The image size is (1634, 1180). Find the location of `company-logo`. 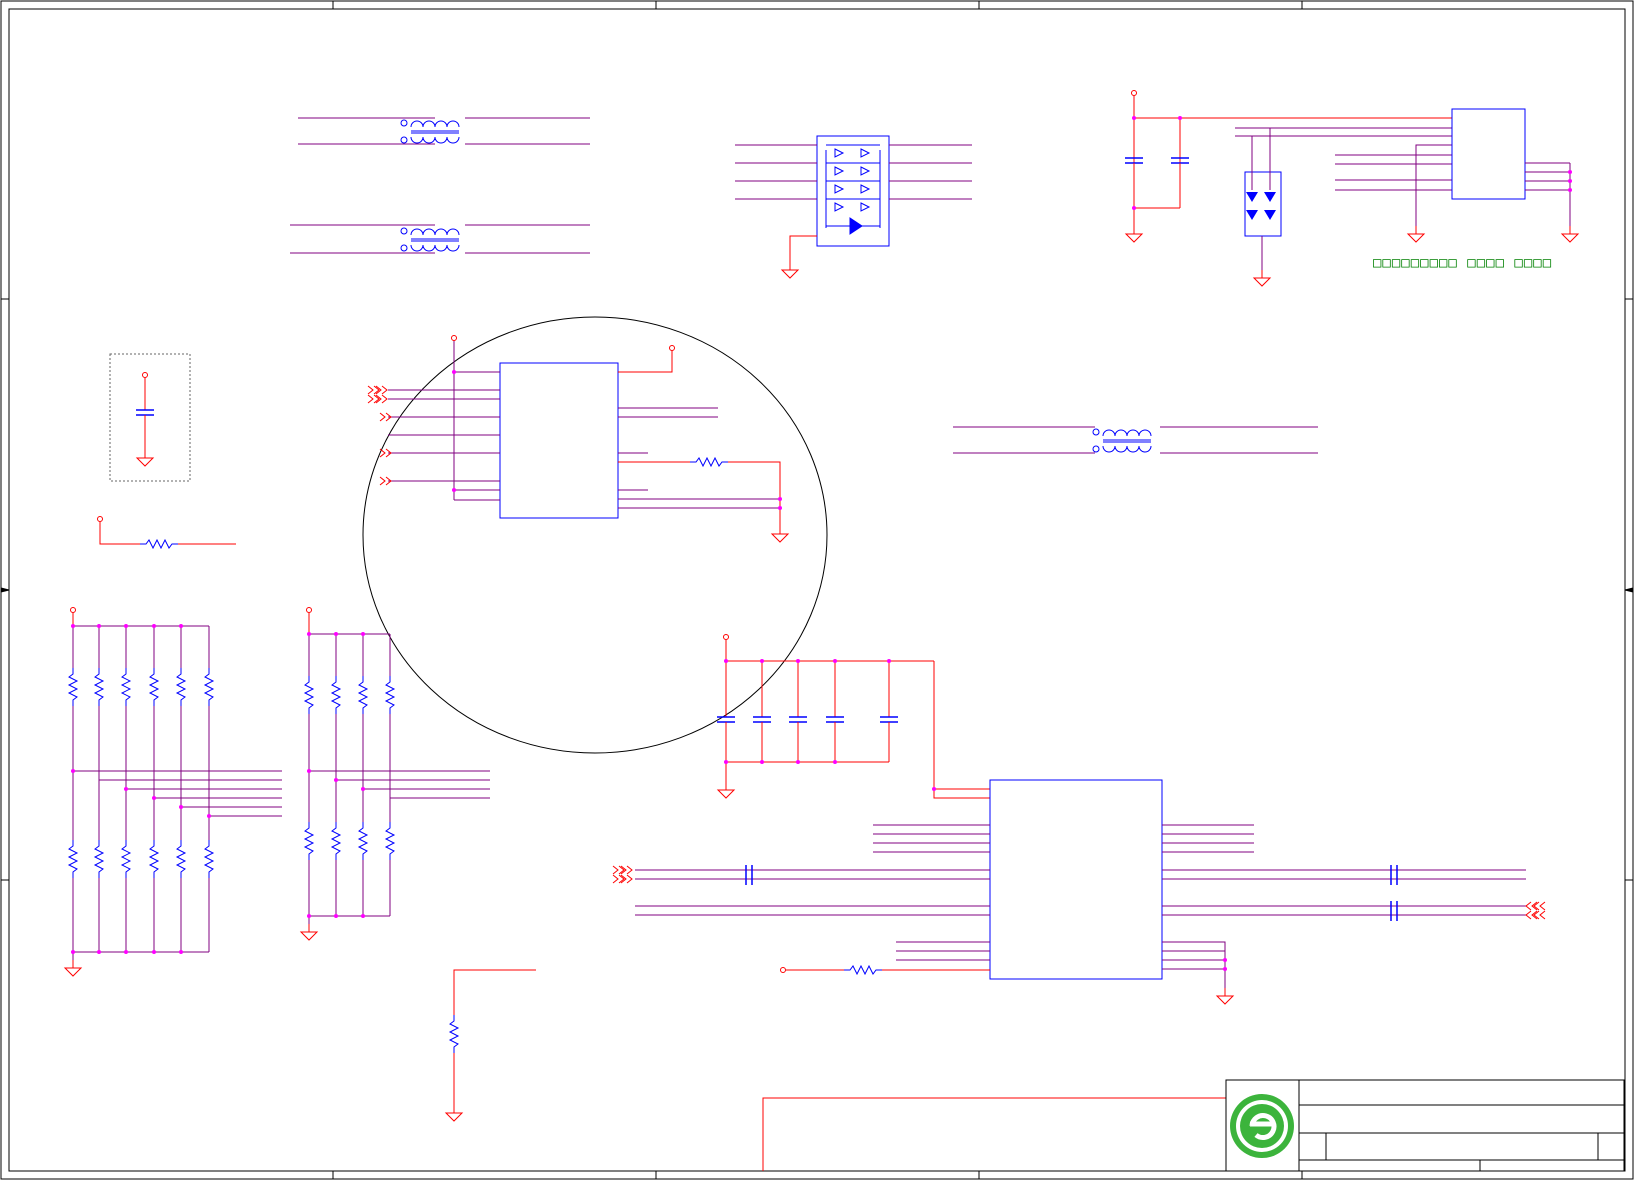

company-logo is located at coordinates (1262, 1126).